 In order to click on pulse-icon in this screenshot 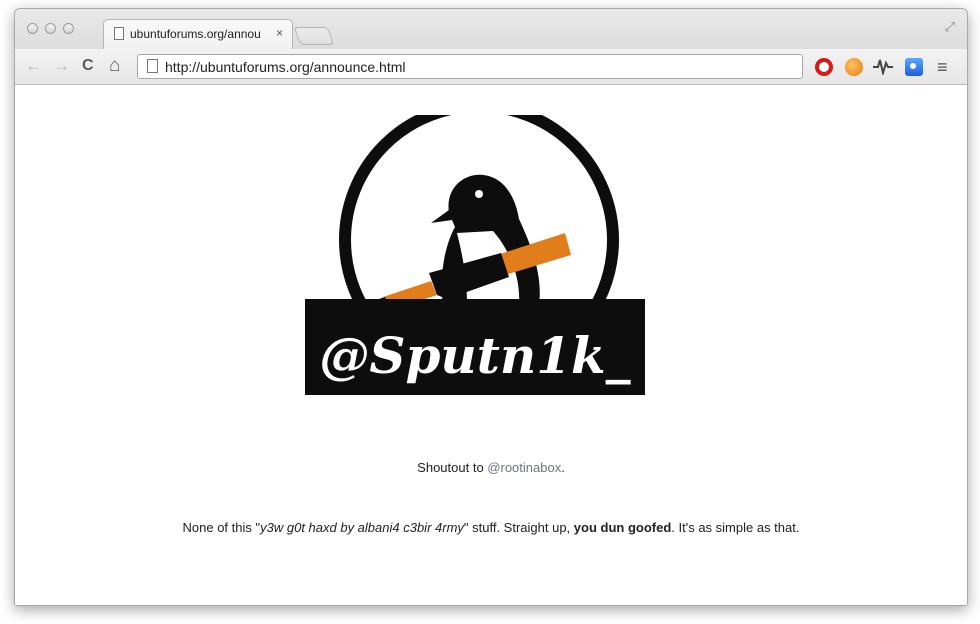, I will do `click(883, 66)`.